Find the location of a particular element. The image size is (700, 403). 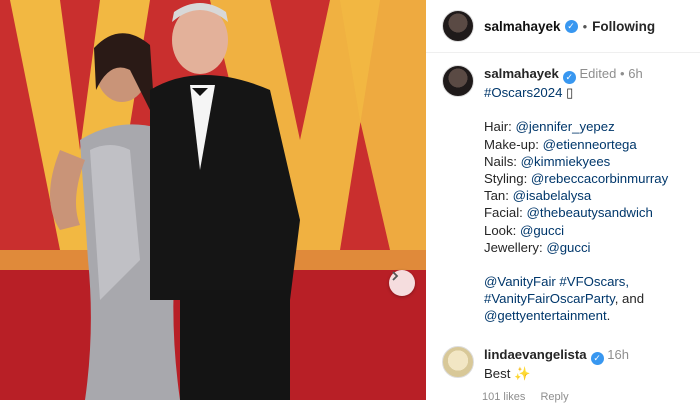

avatar is located at coordinates (458, 26).